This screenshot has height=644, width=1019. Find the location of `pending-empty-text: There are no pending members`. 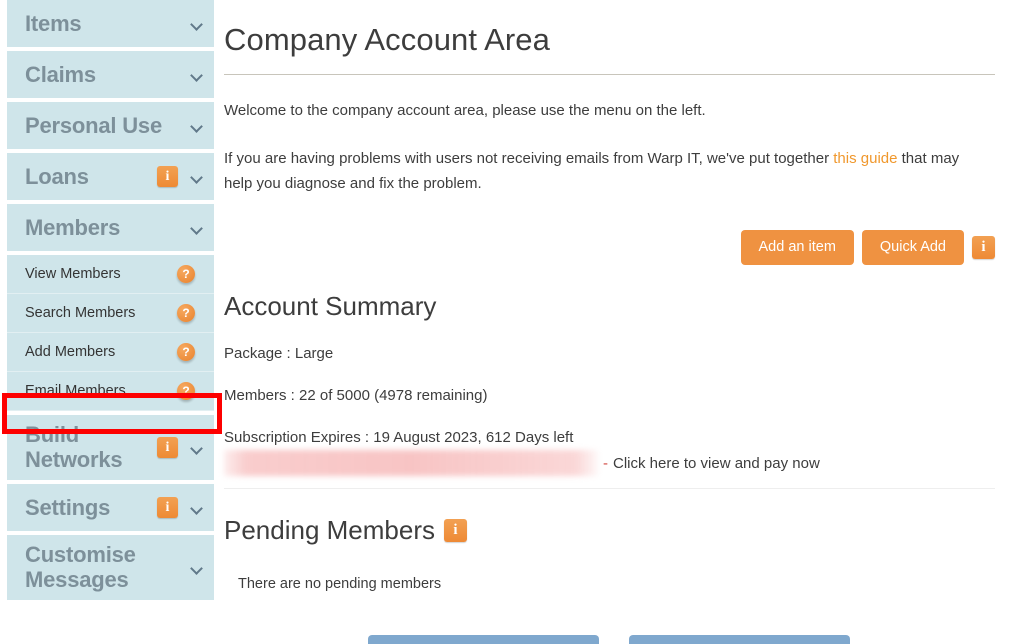

pending-empty-text: There are no pending members is located at coordinates (340, 584).